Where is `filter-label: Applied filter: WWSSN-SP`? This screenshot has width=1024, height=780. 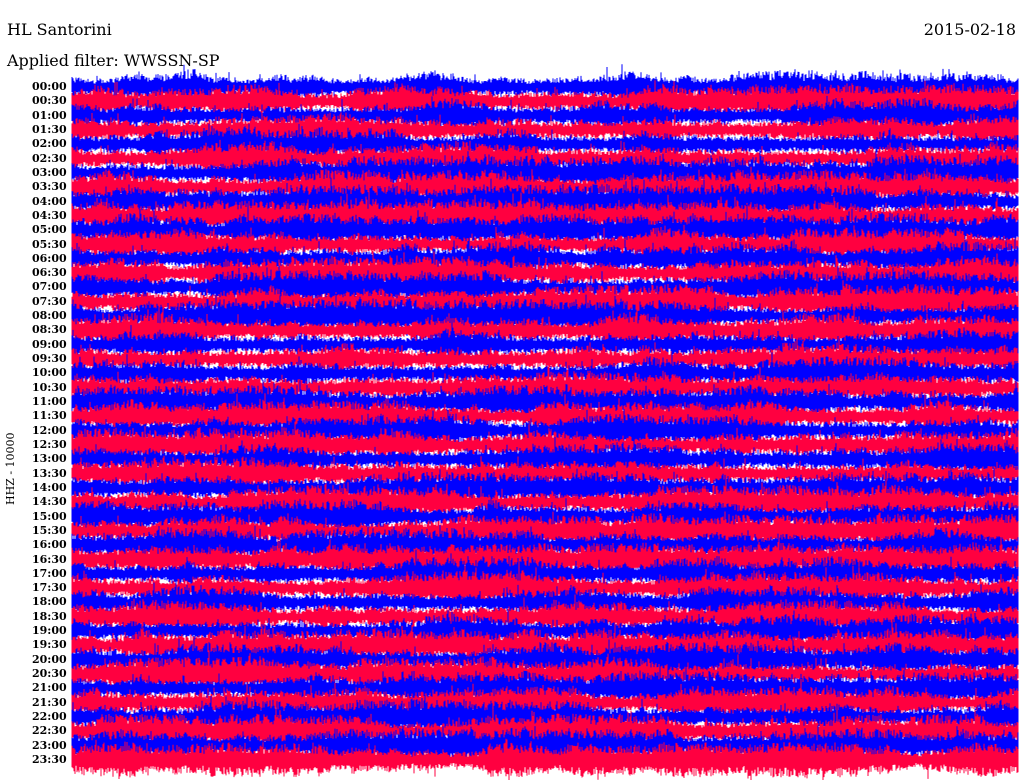
filter-label: Applied filter: WWSSN-SP is located at coordinates (113, 60).